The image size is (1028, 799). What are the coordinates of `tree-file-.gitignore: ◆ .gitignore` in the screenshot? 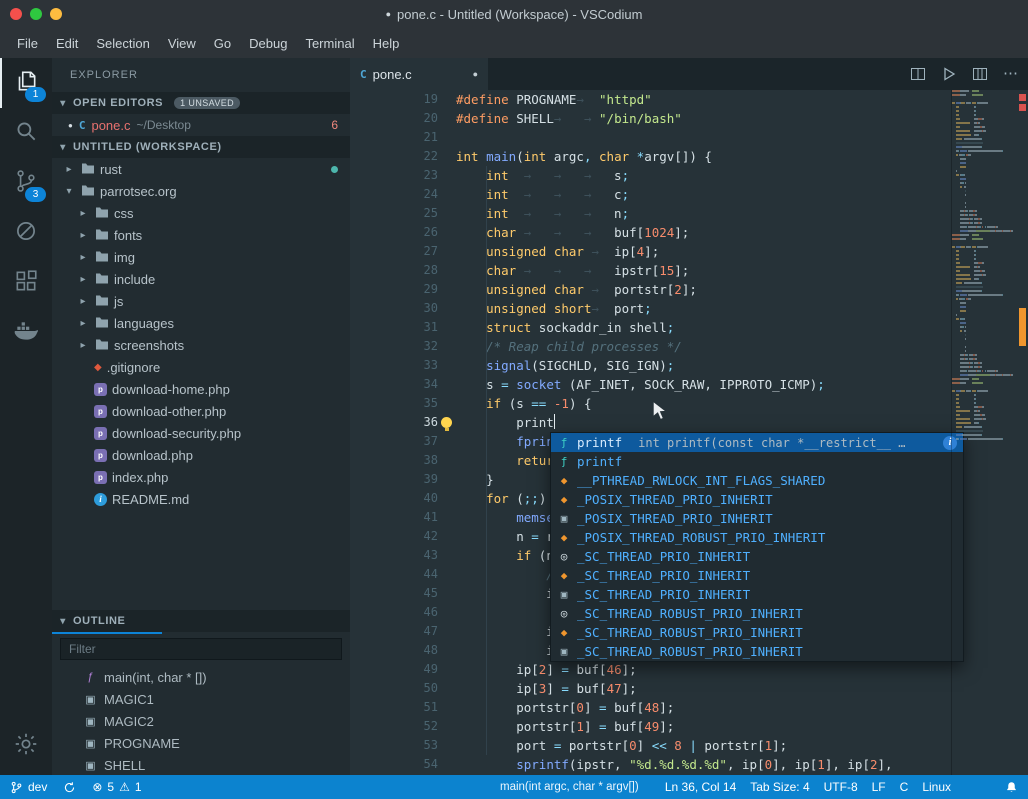 It's located at (201, 367).